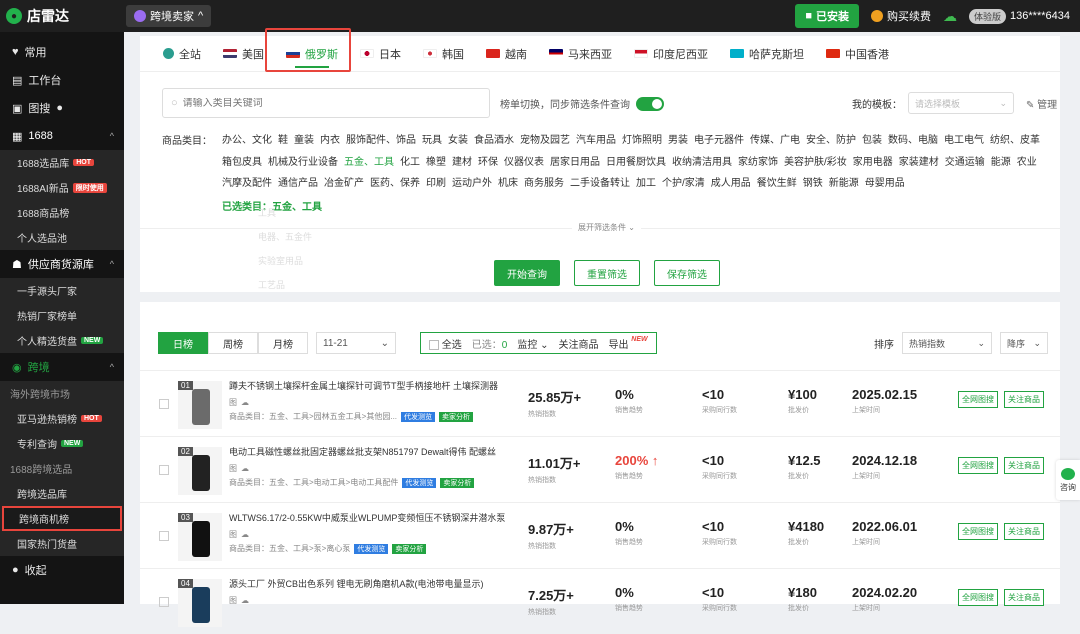 The height and width of the screenshot is (634, 1080). I want to click on category-item: 加工, so click(646, 184).